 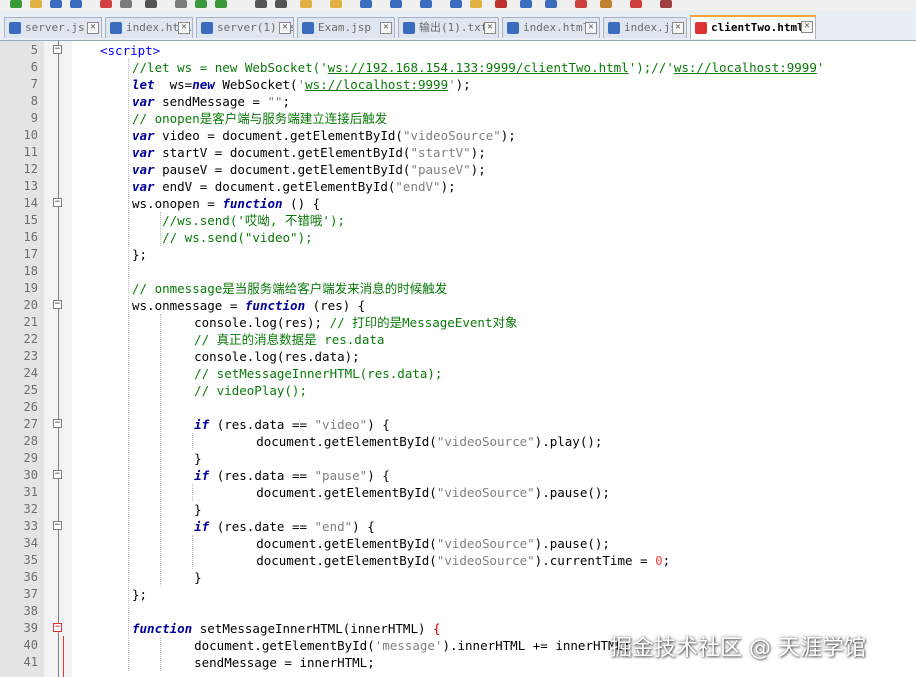 What do you see at coordinates (423, 322) in the screenshot?
I see `code-token: // 打印的是MessageEvent对象` at bounding box center [423, 322].